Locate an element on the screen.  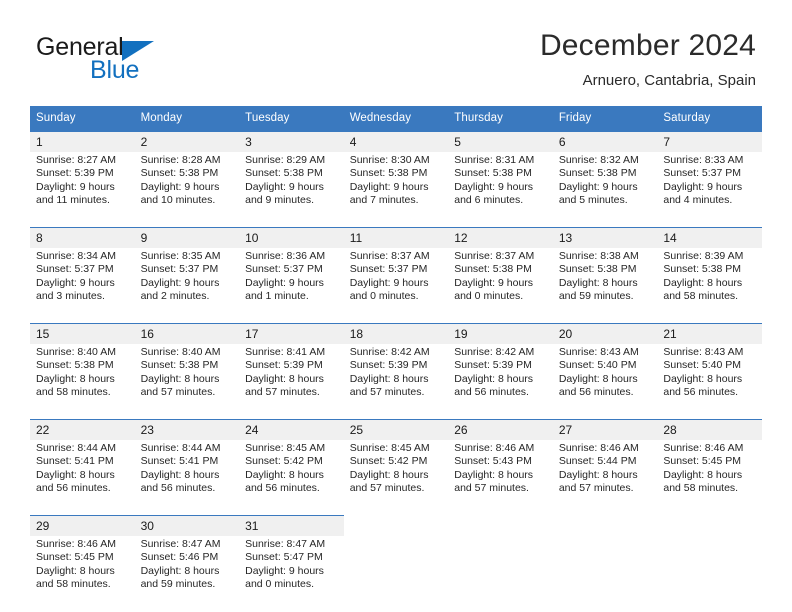
sunset-text: Sunset: 5:44 PM is located at coordinates (597, 461).